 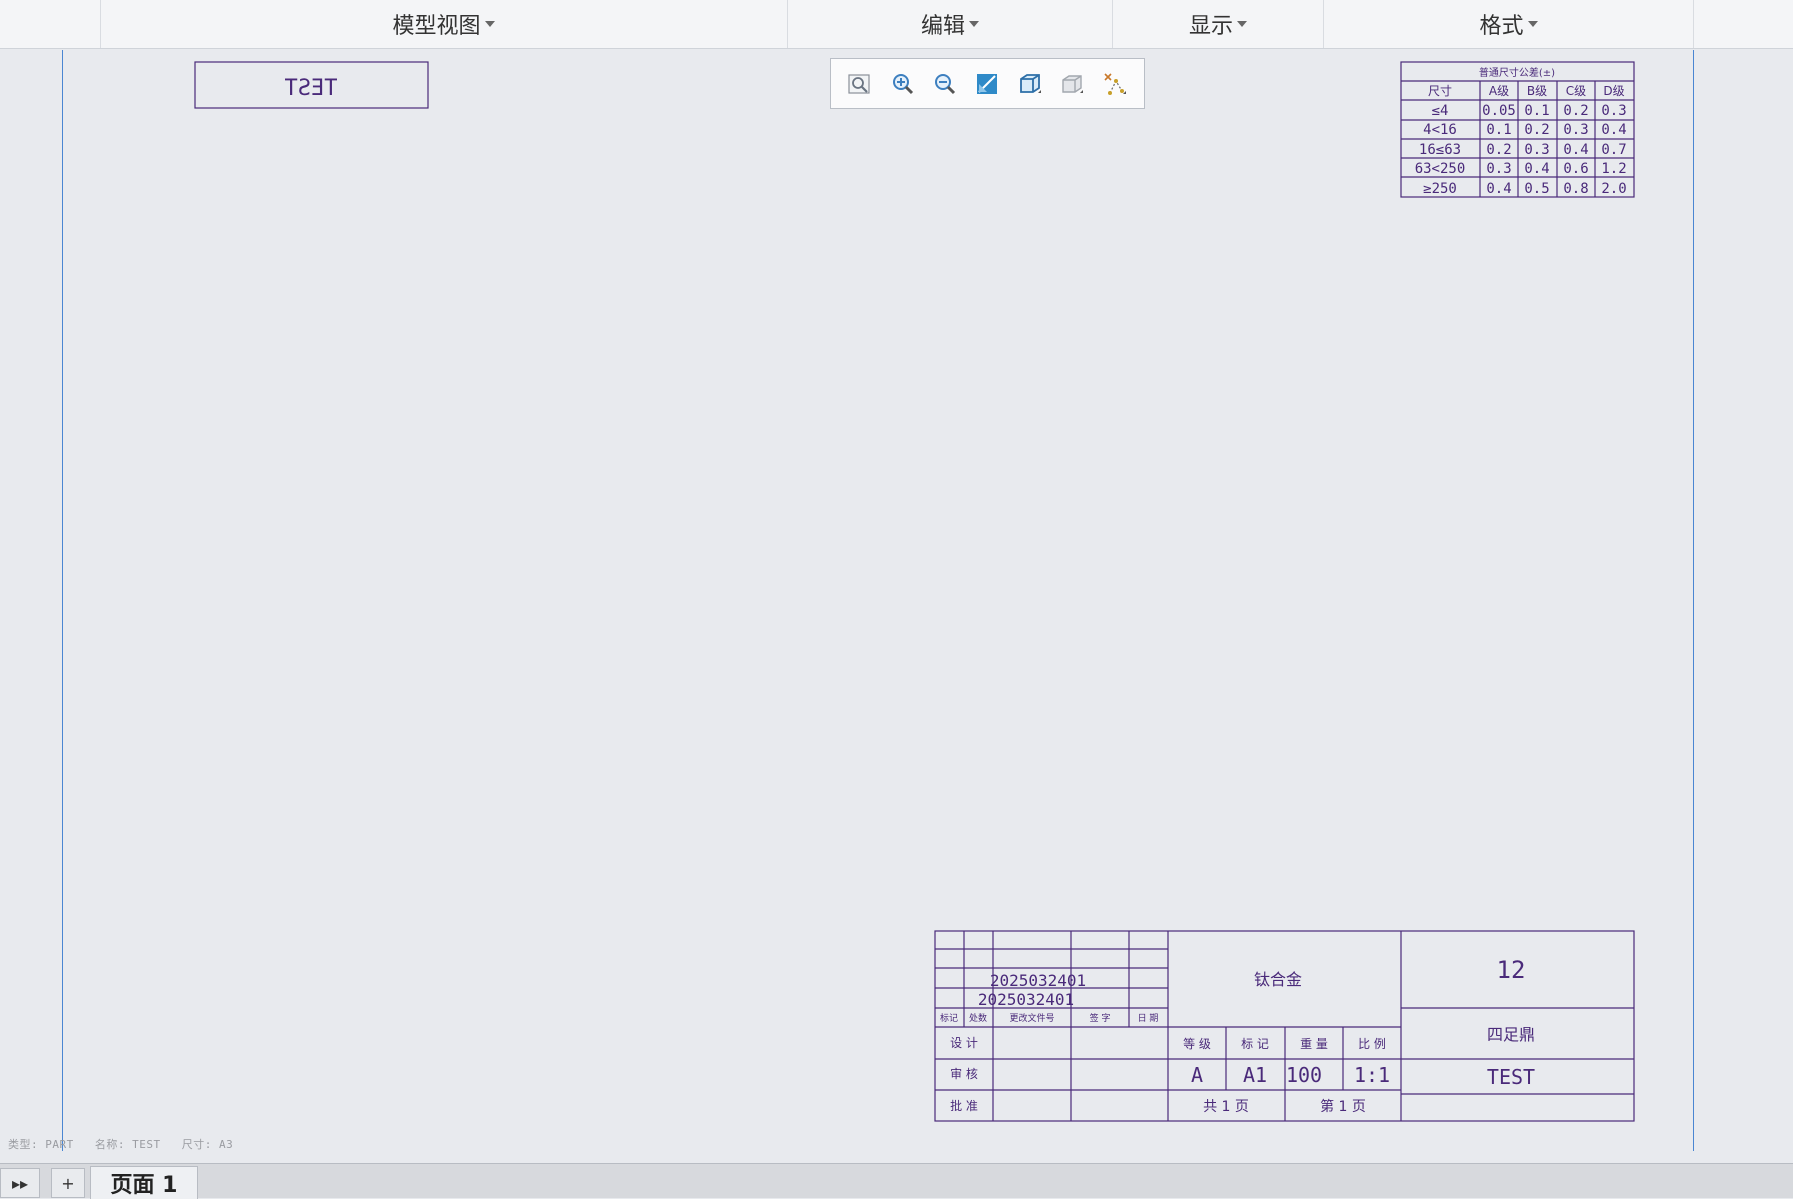 I want to click on plus-icon: +, so click(x=68, y=1183).